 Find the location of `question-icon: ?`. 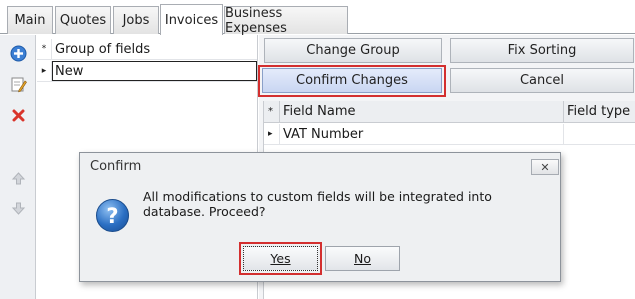

question-icon: ? is located at coordinates (112, 215).